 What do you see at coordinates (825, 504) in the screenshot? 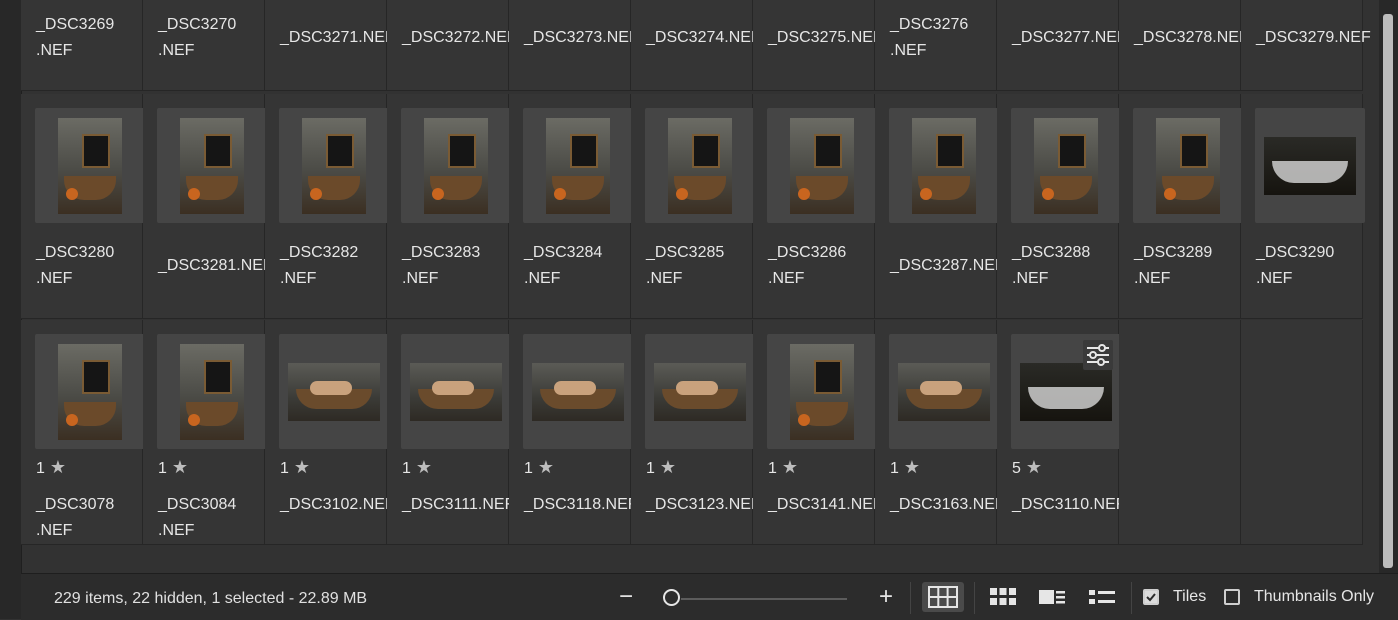
I see `file-name: _DSC3141.NEF` at bounding box center [825, 504].